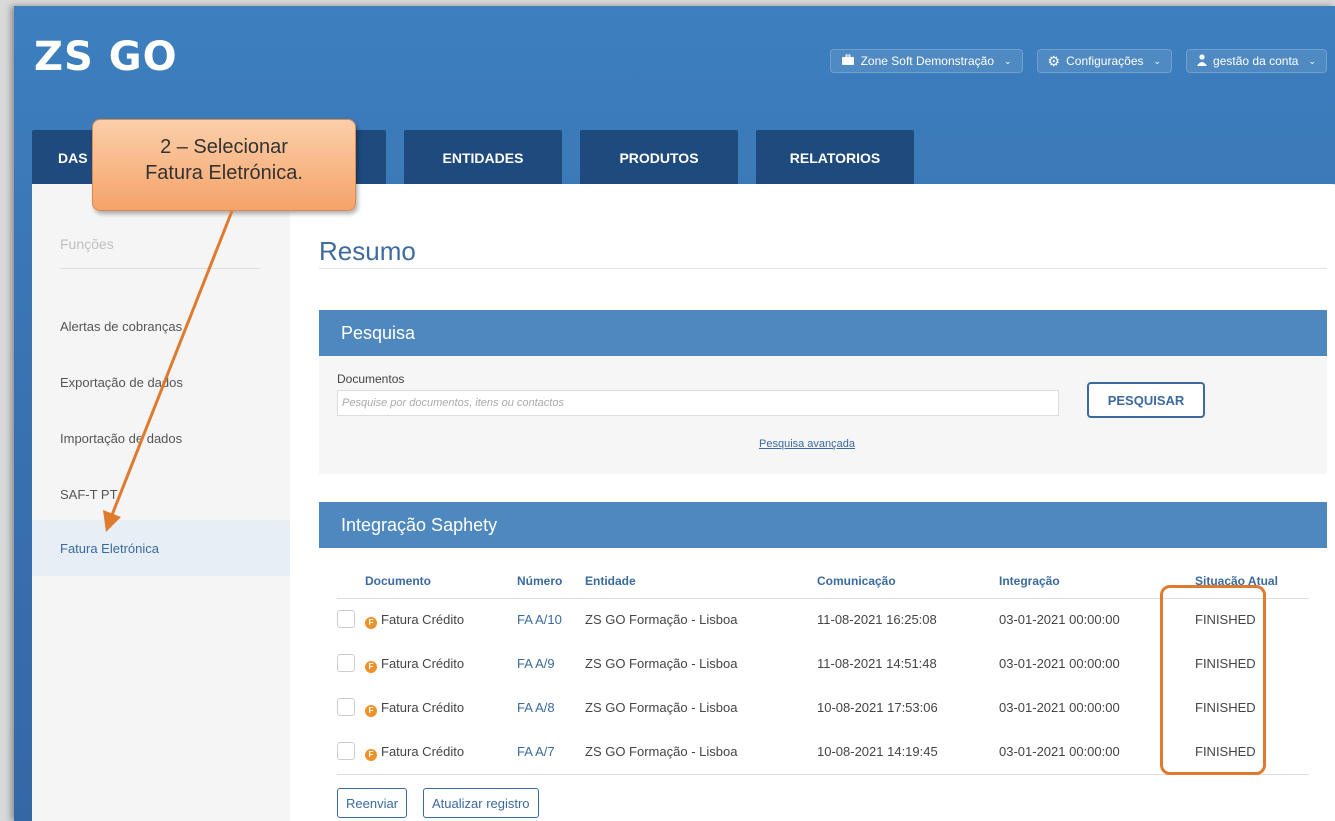  What do you see at coordinates (610, 581) in the screenshot?
I see `col-entidade: Entidade` at bounding box center [610, 581].